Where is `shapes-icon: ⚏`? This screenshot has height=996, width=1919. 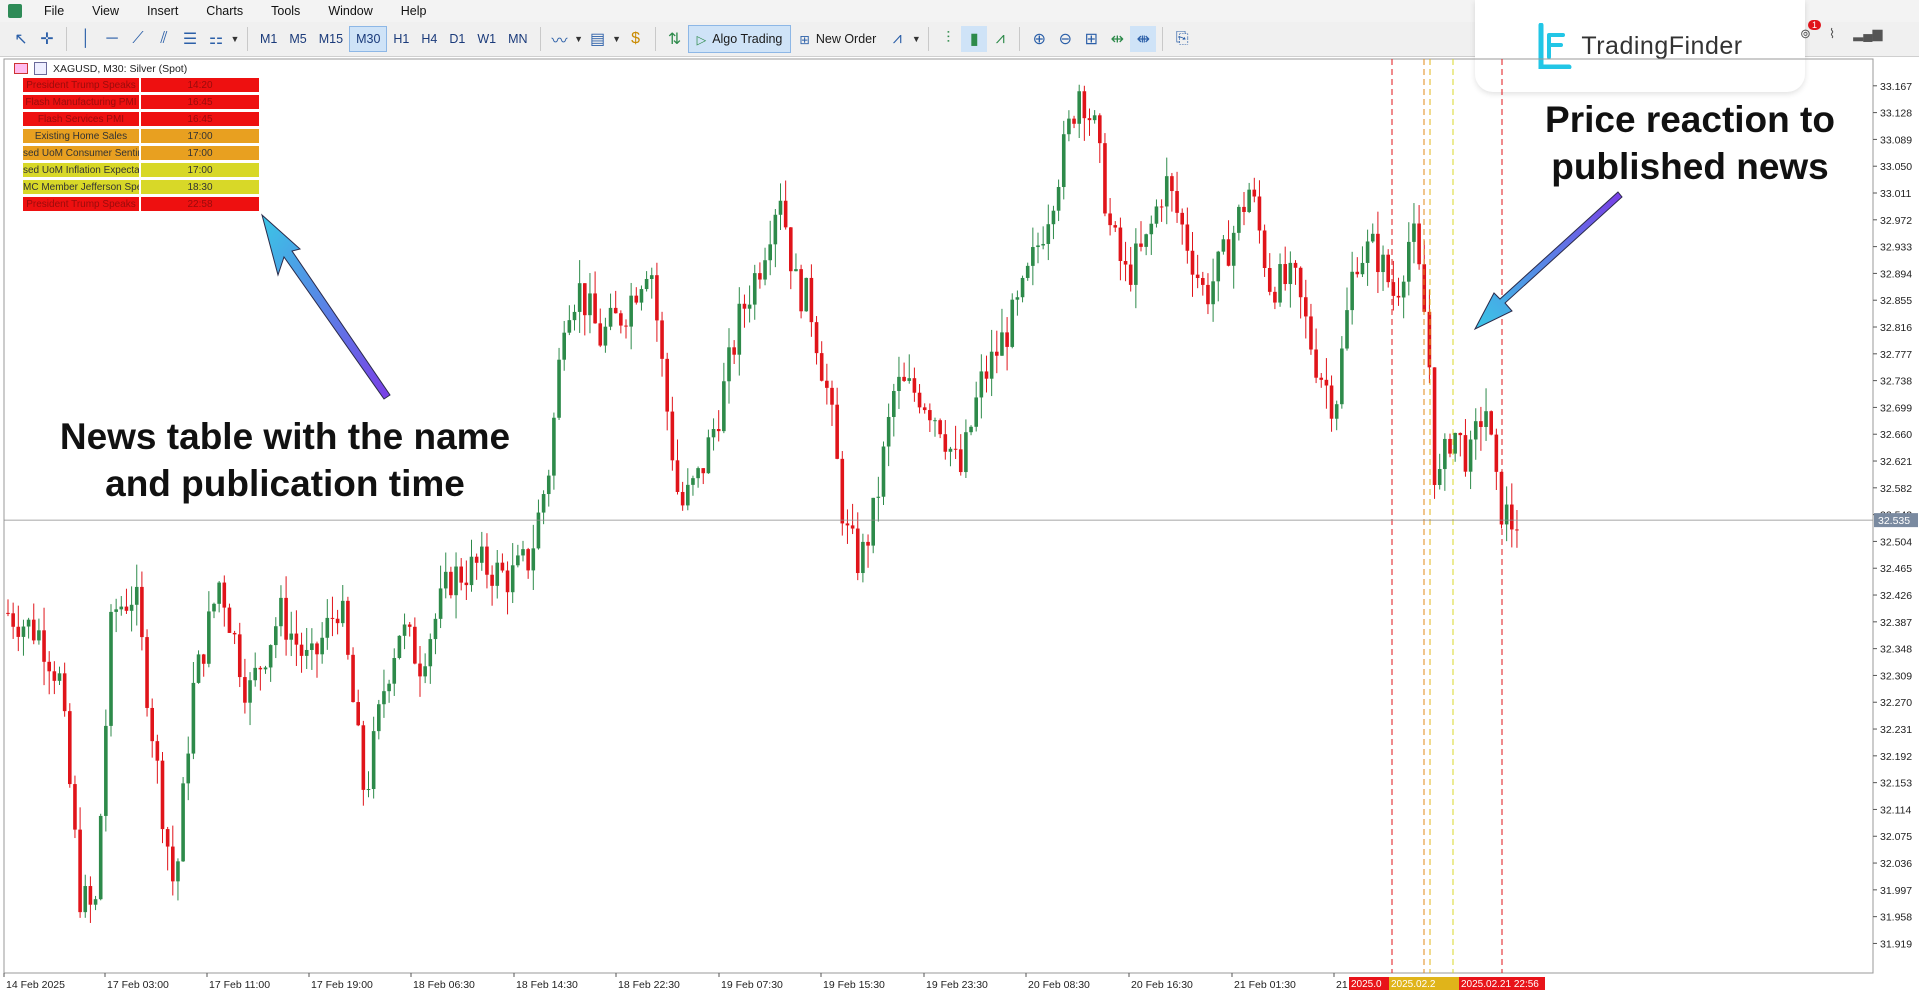
shapes-icon: ⚏ is located at coordinates (216, 39).